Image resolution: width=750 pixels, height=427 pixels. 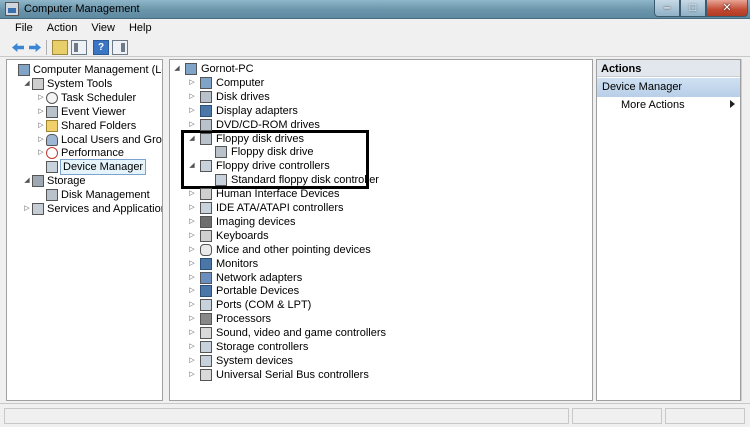 I want to click on device-tree-item: ▷ Mice and other pointing devices, so click(x=380, y=250).